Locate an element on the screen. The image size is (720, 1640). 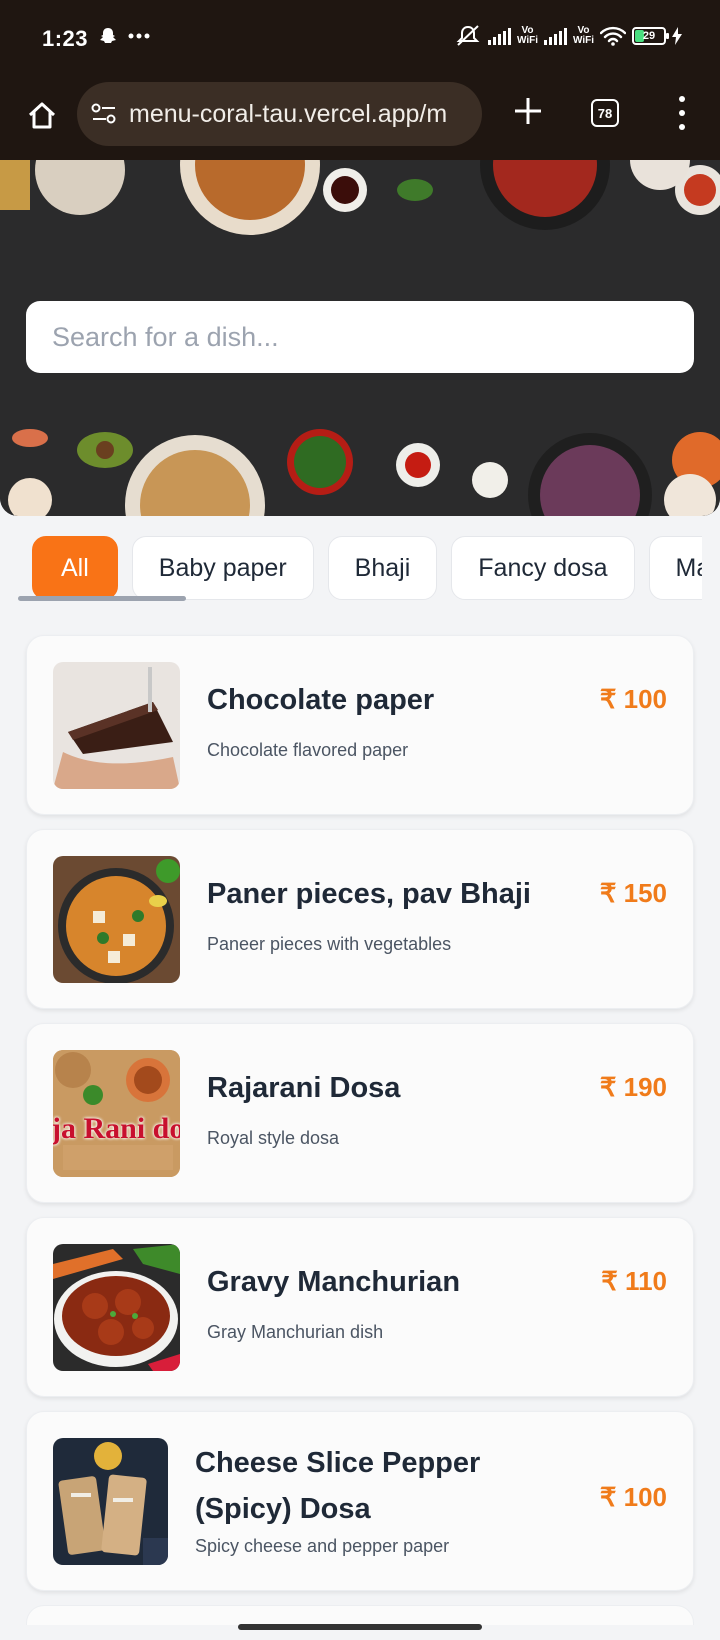
category-chip-all: All is located at coordinates (75, 568).